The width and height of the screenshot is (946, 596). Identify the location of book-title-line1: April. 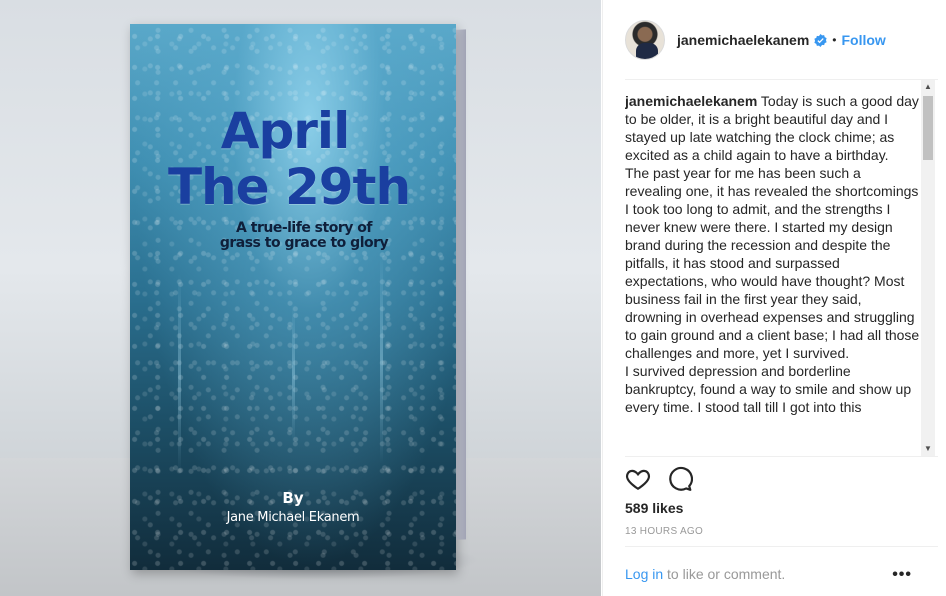
(285, 131).